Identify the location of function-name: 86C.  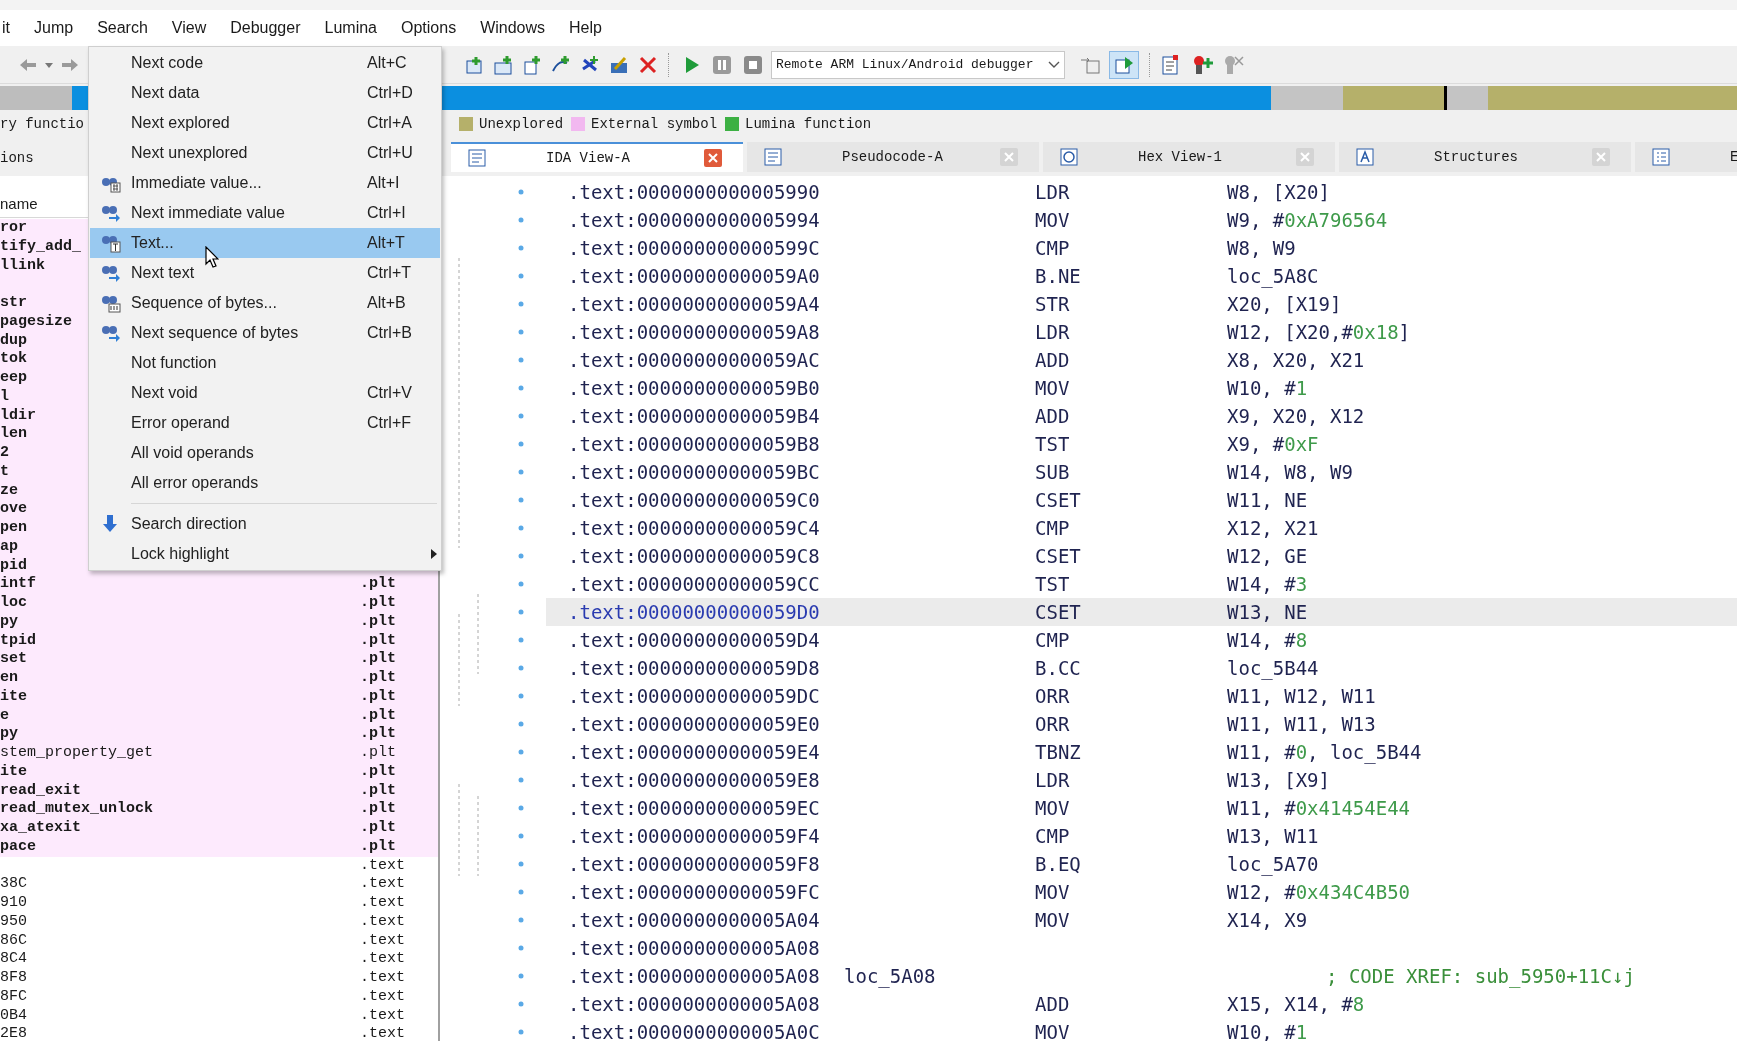
(13, 940).